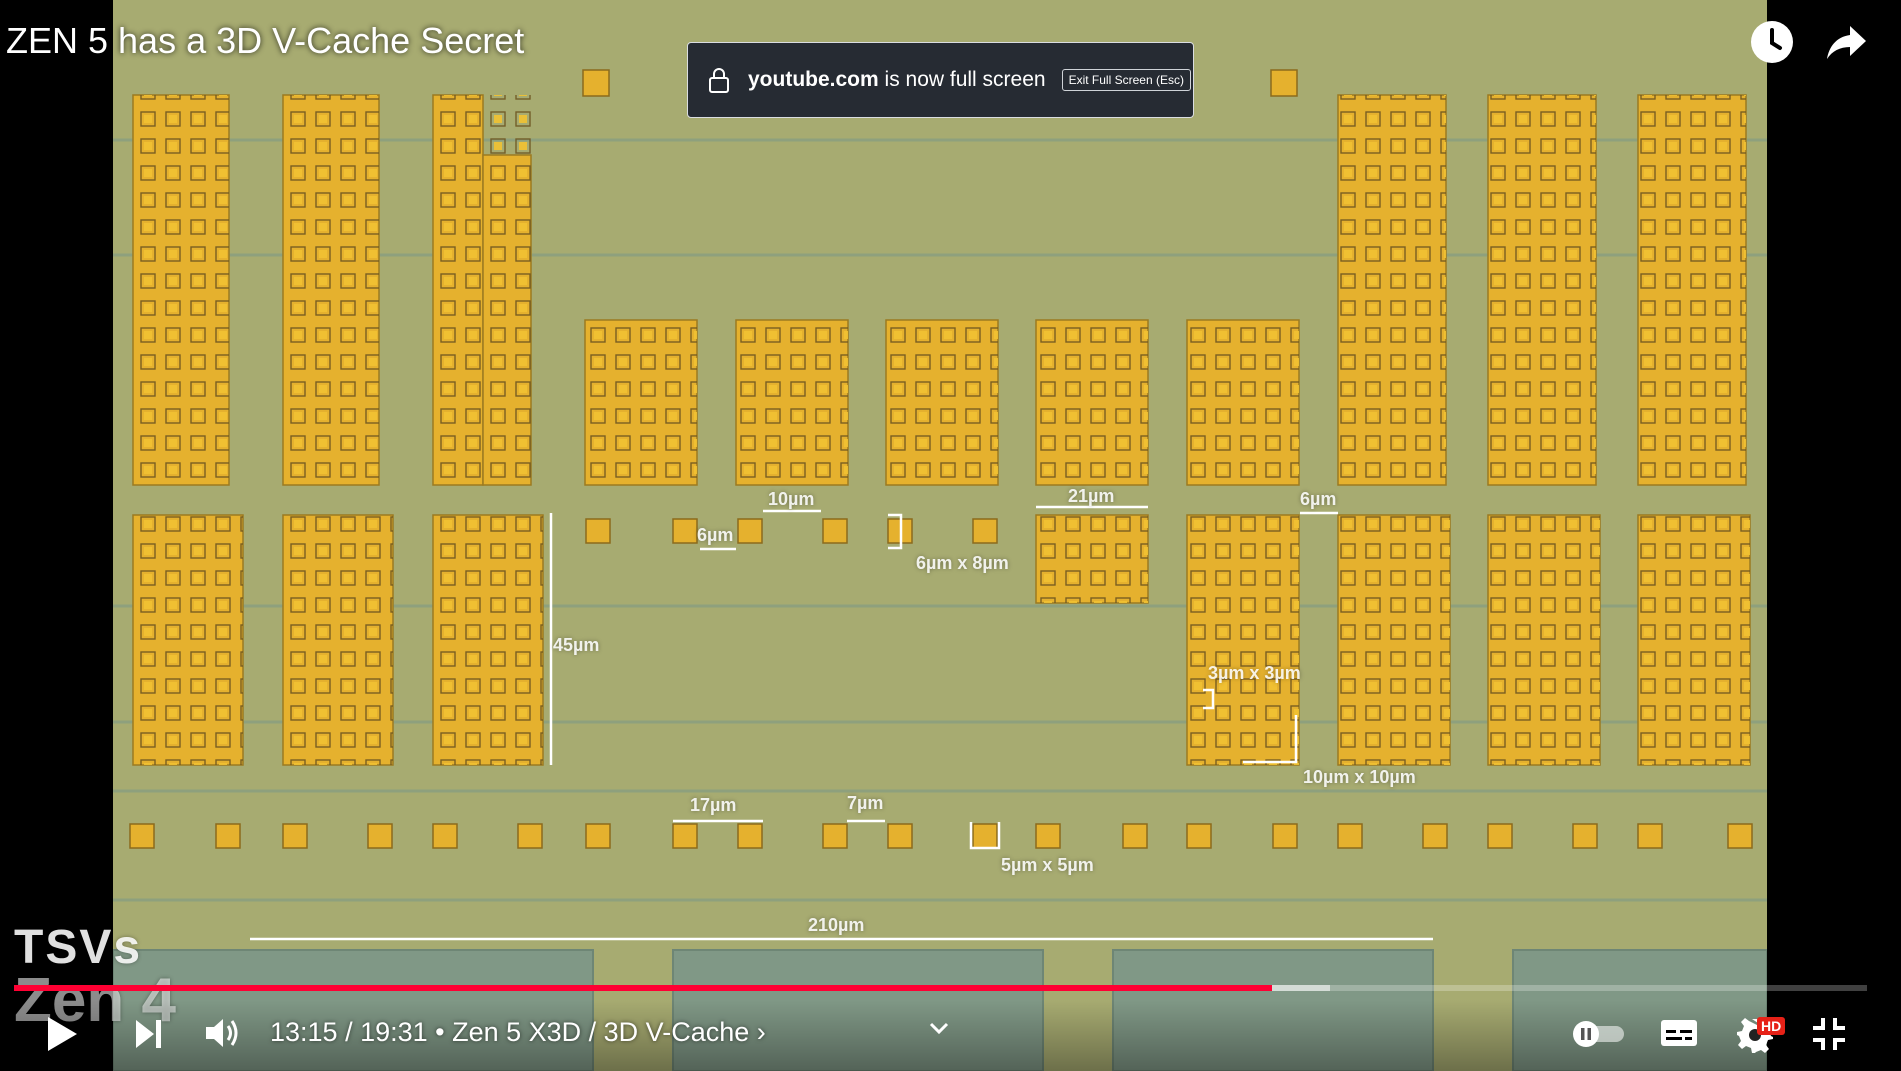  What do you see at coordinates (1599, 1033) in the screenshot?
I see `autoplay-toggle-icon` at bounding box center [1599, 1033].